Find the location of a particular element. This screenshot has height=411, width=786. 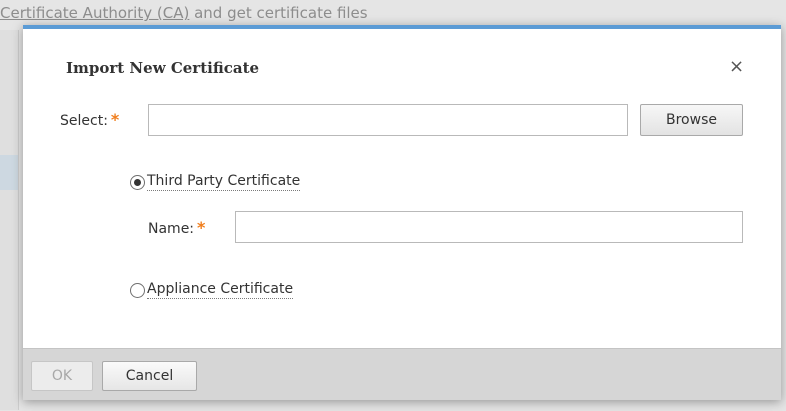

dialog-footer: OK Cancel is located at coordinates (402, 374).